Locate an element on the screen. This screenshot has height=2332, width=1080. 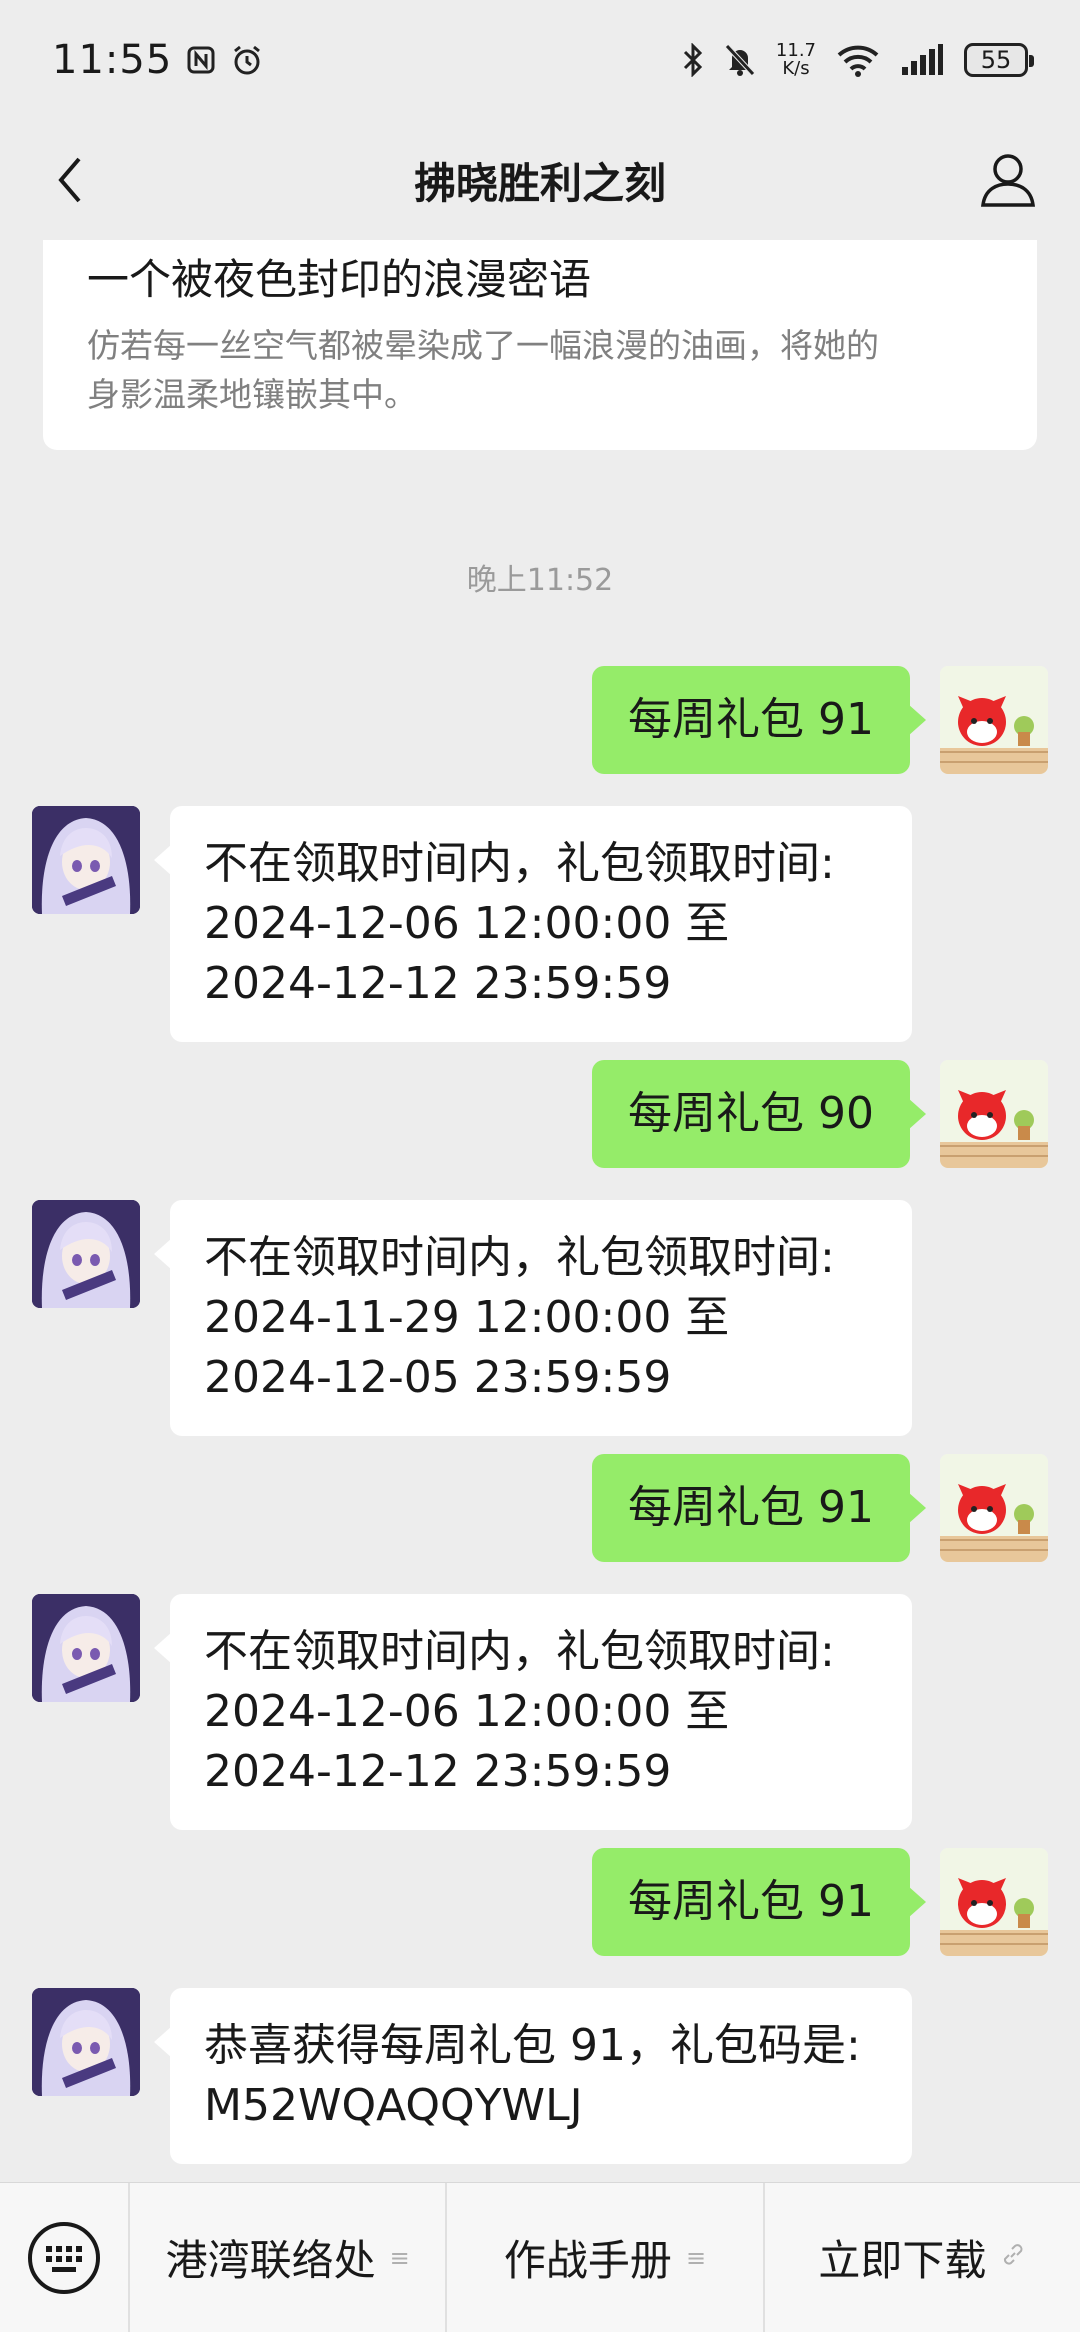
menu-item-label: 立即下载 is located at coordinates (902, 2260).